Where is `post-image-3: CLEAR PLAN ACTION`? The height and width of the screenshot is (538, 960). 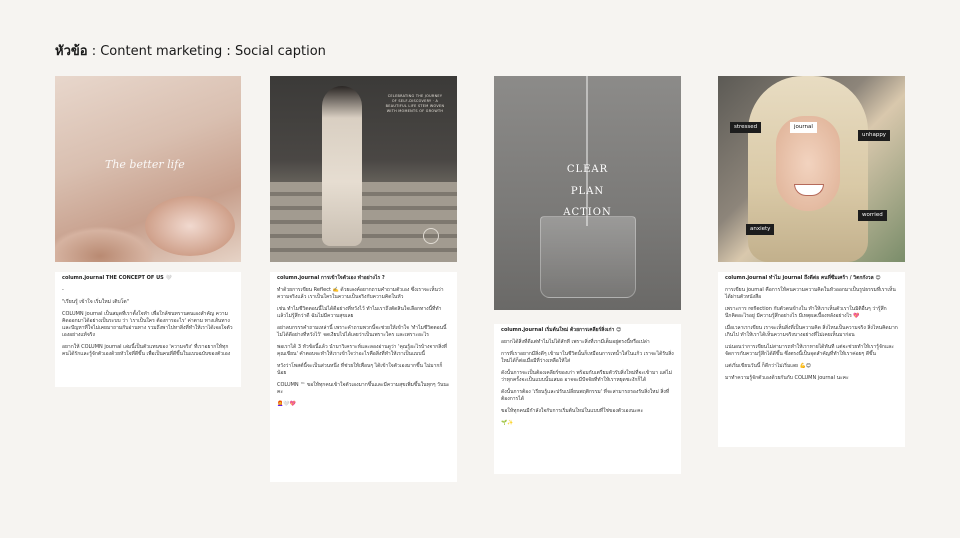
post-image-3: CLEAR PLAN ACTION is located at coordinates (587, 193).